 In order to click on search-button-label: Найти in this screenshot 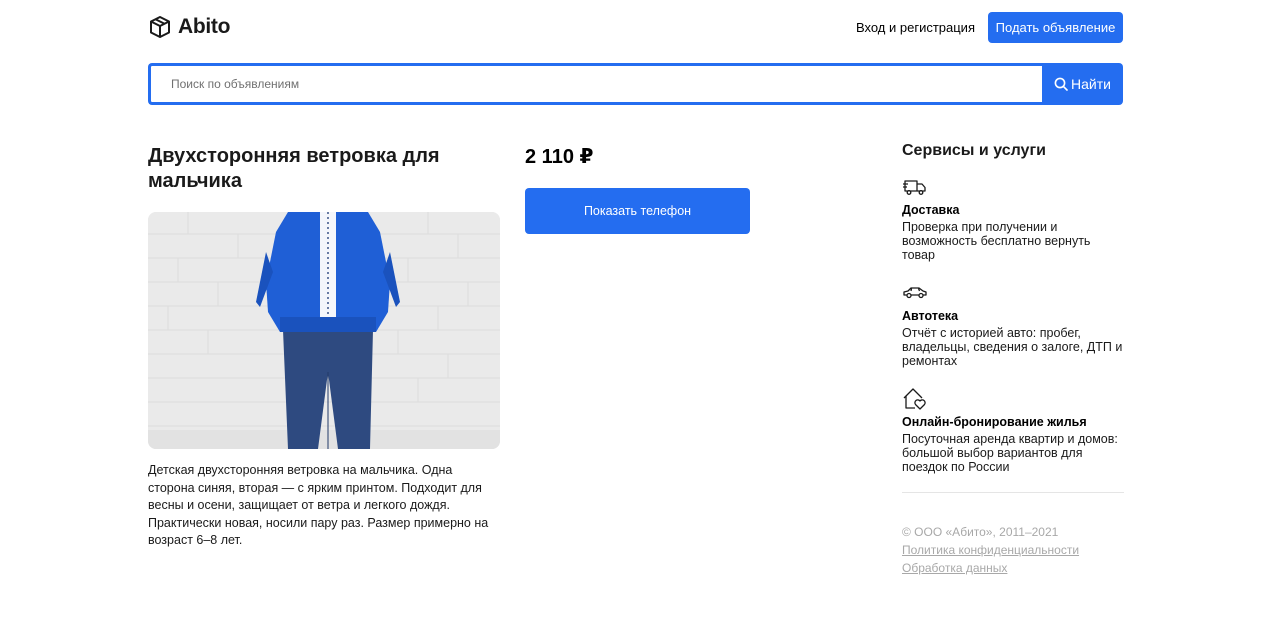, I will do `click(1091, 84)`.